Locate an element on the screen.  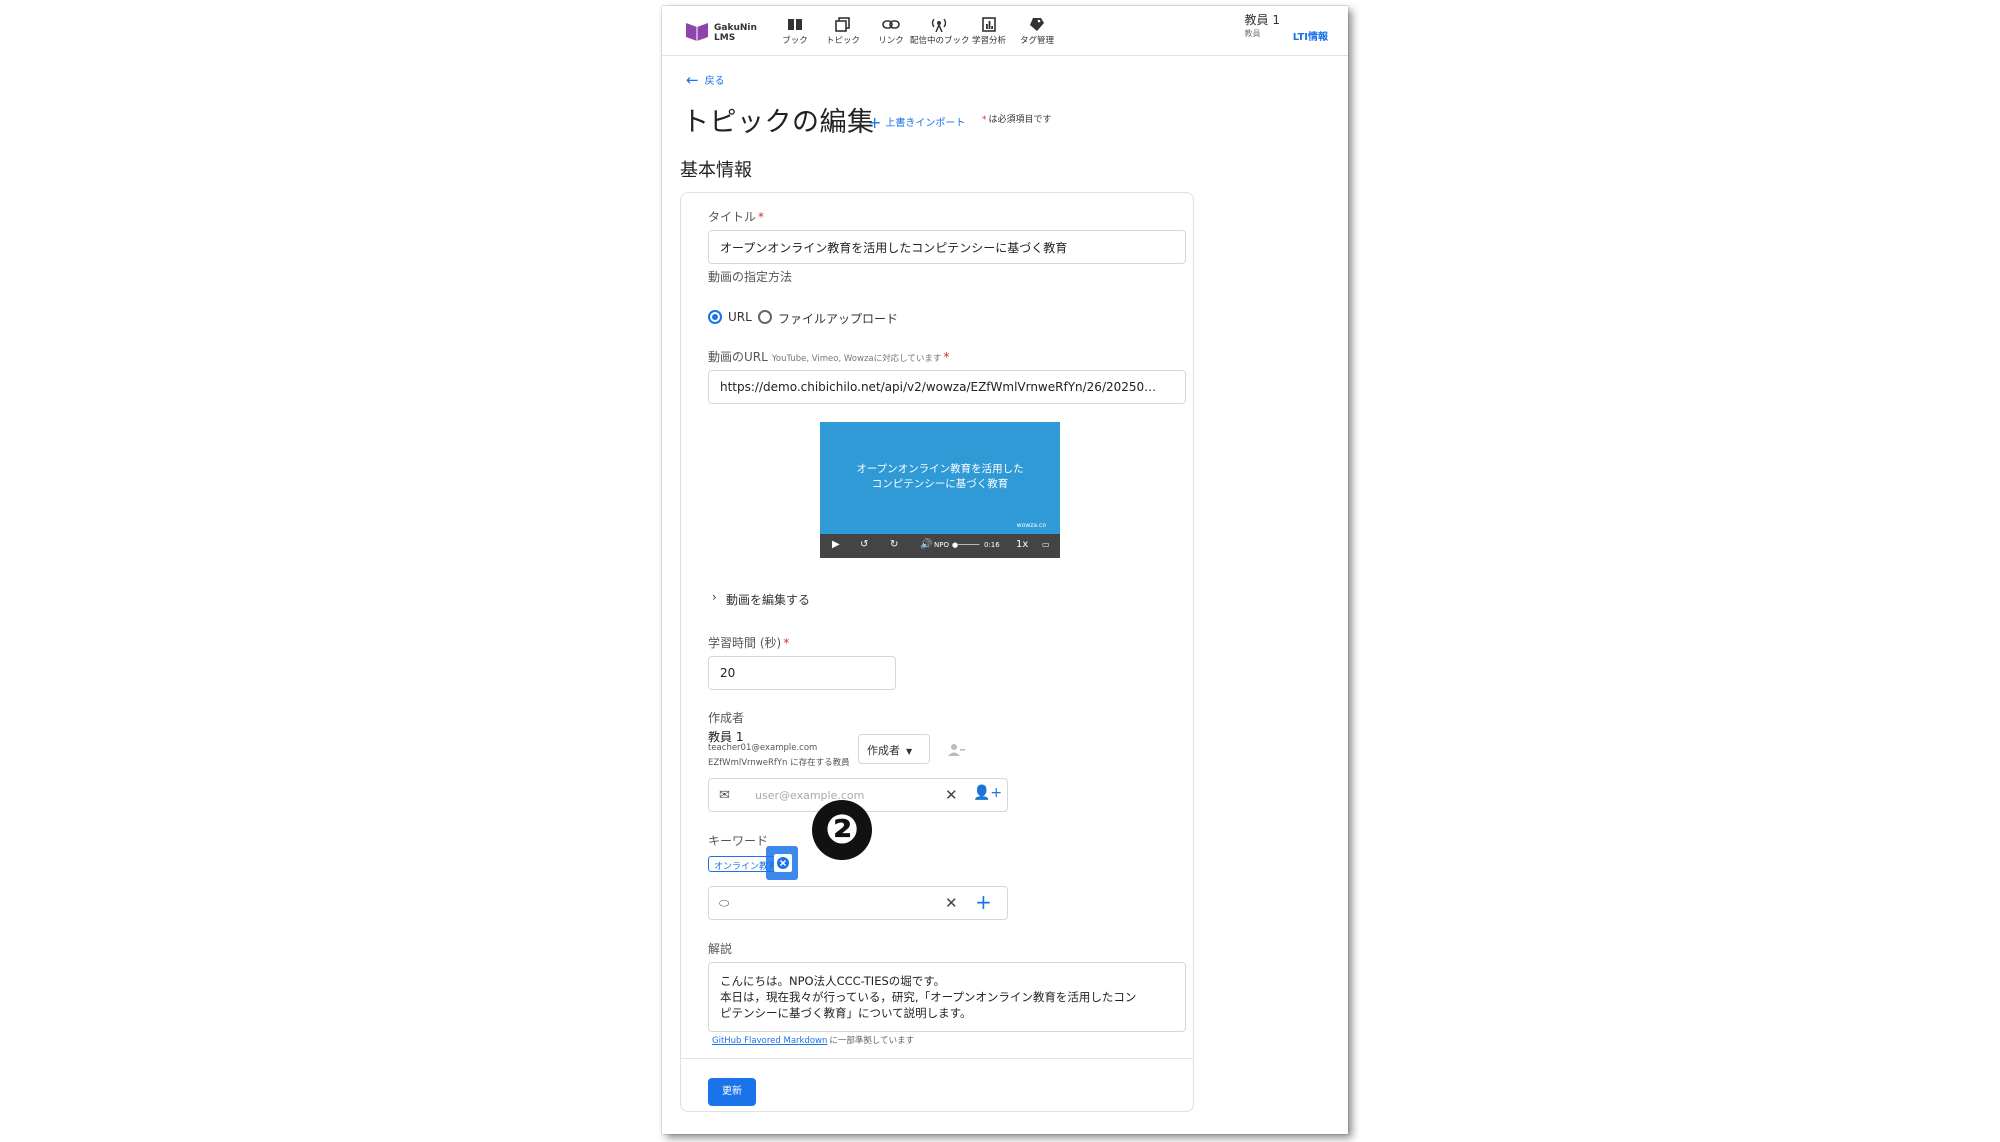
markdown-link: GitHub Flavored Markdown is located at coordinates (769, 1041).